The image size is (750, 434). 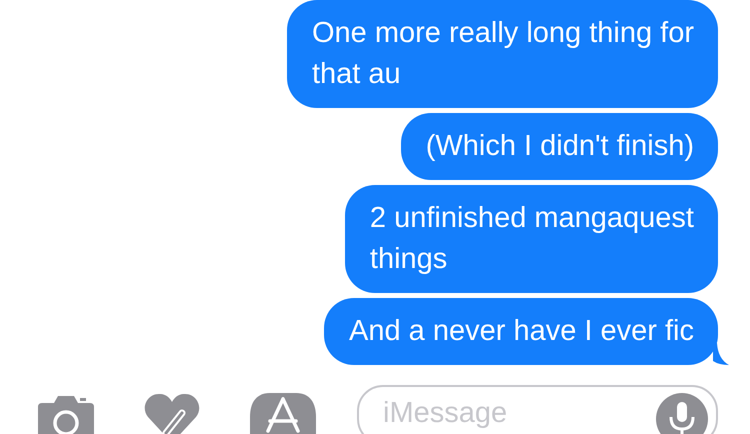 I want to click on heart-icon, so click(x=172, y=413).